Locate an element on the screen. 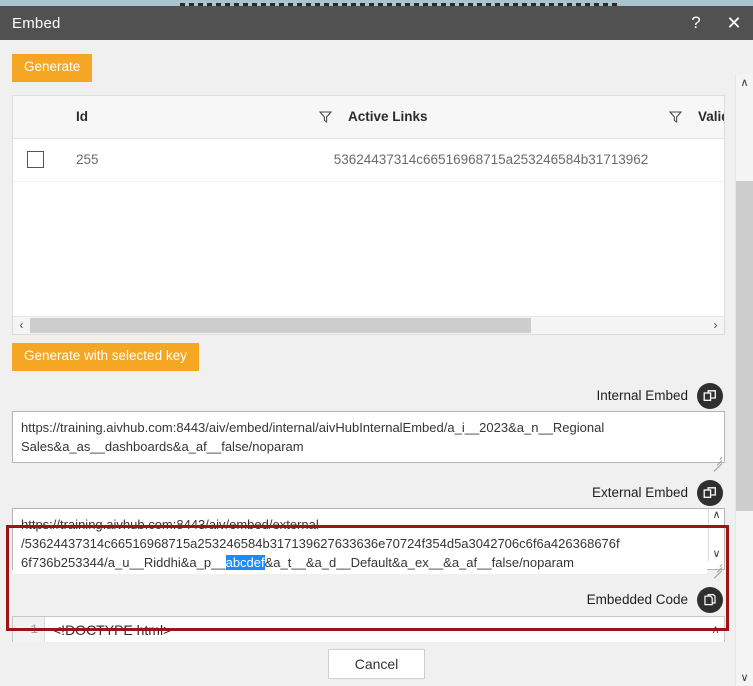  close-icon: ✕ is located at coordinates (734, 23).